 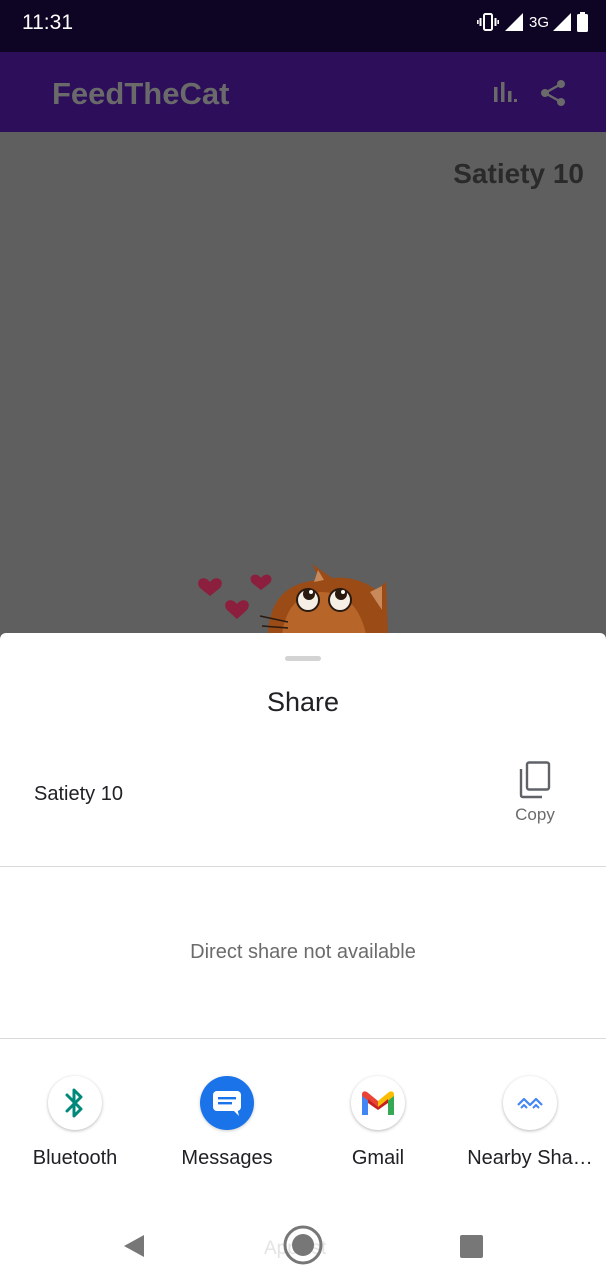 What do you see at coordinates (553, 93) in the screenshot?
I see `share-icon` at bounding box center [553, 93].